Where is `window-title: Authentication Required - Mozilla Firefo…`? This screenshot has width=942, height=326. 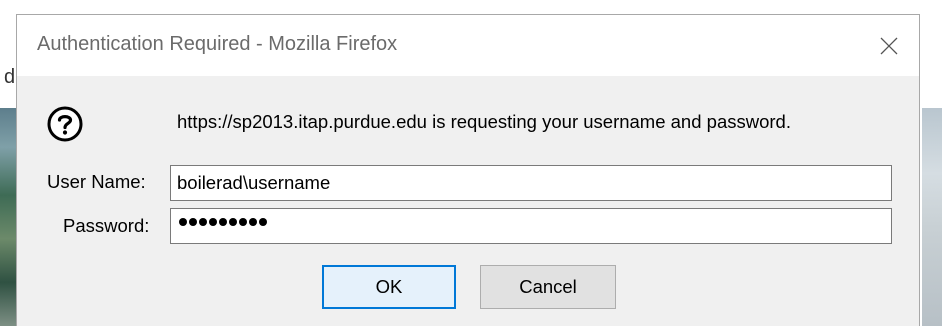 window-title: Authentication Required - Mozilla Firefo… is located at coordinates (217, 44).